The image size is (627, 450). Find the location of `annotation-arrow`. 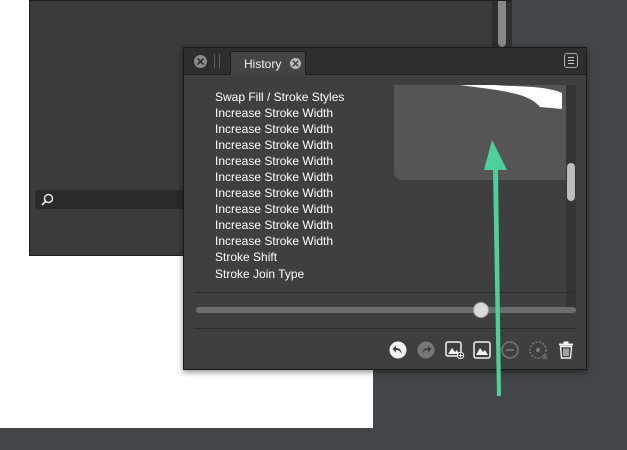

annotation-arrow is located at coordinates (495, 268).